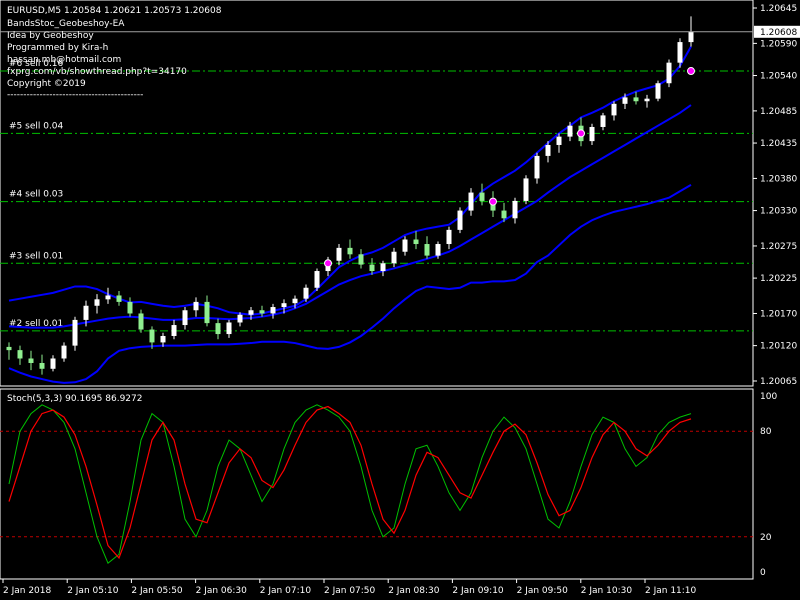 The height and width of the screenshot is (600, 800). What do you see at coordinates (778, 9) in the screenshot?
I see `price-label: 1.20645` at bounding box center [778, 9].